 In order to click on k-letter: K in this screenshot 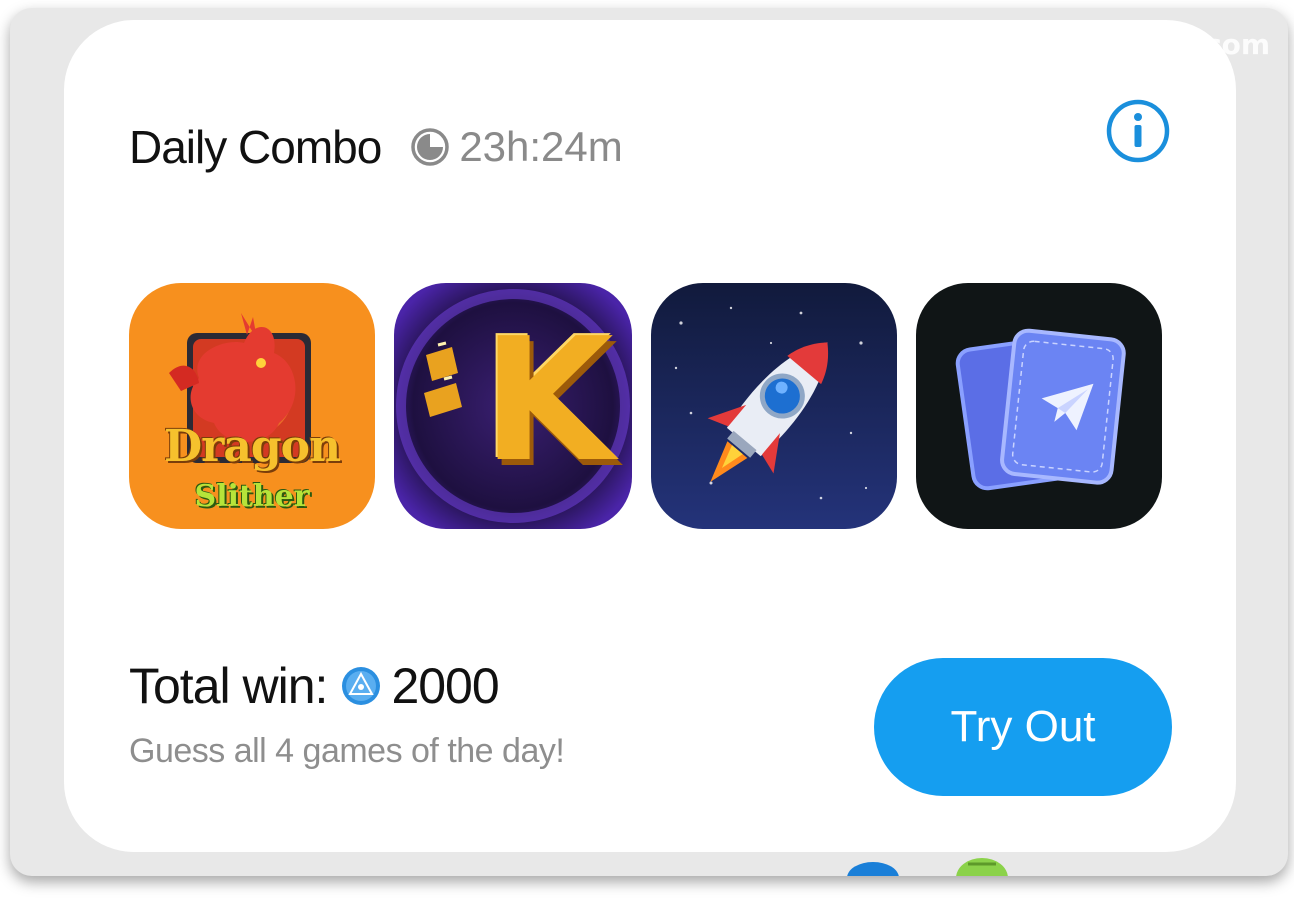, I will do `click(548, 401)`.